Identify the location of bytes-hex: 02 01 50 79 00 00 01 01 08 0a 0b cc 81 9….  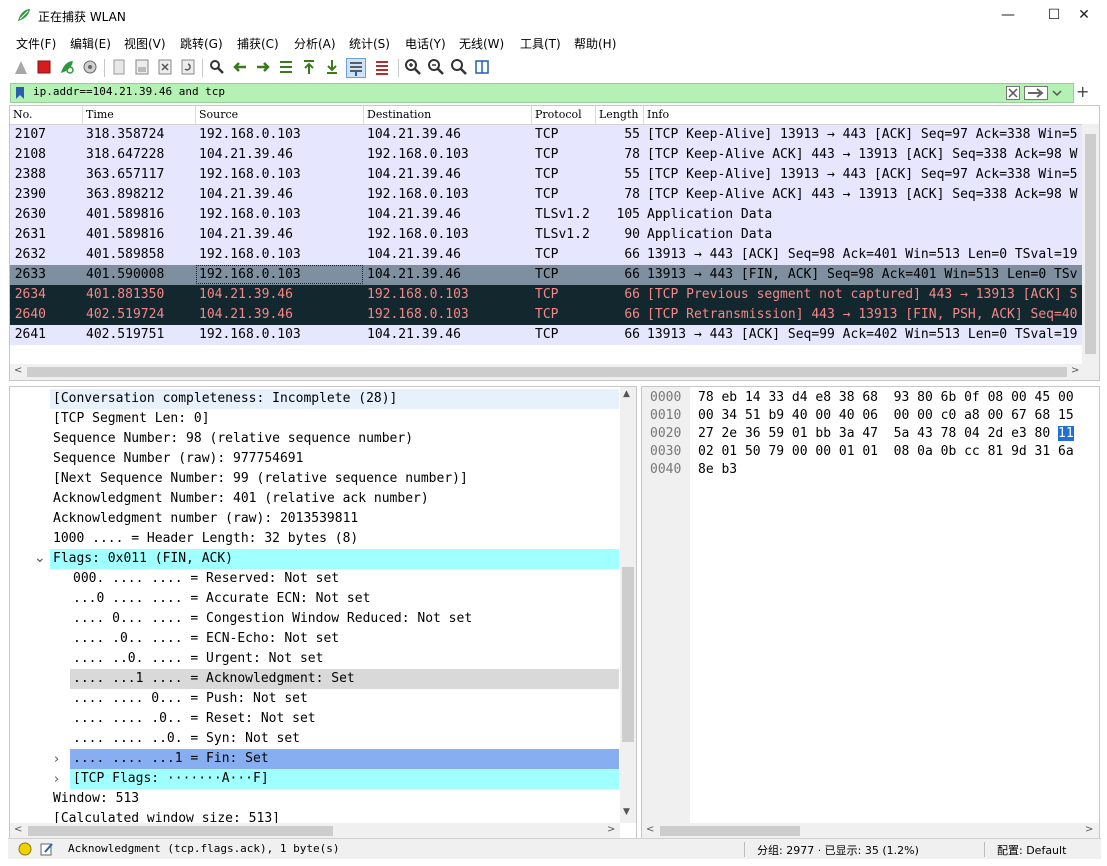
(886, 452).